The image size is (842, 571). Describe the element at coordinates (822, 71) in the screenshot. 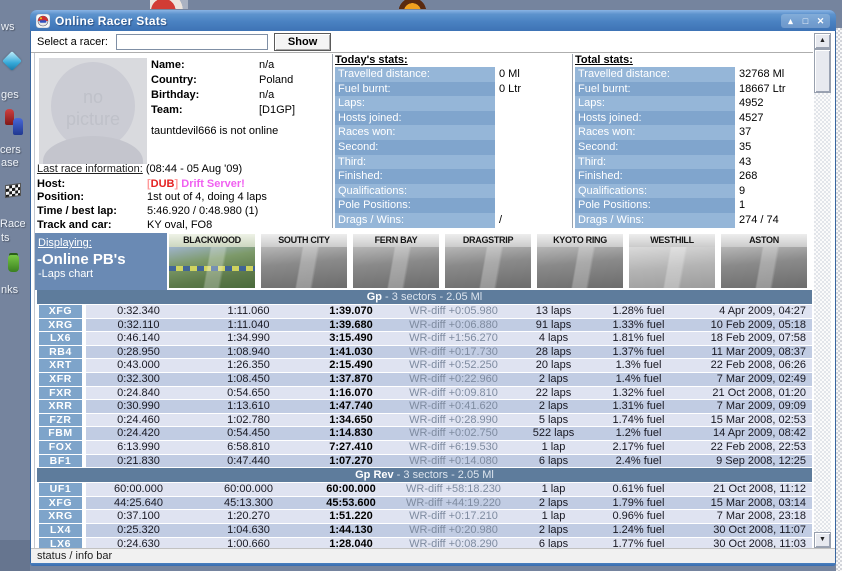

I see `scrollbar-thumb` at that location.